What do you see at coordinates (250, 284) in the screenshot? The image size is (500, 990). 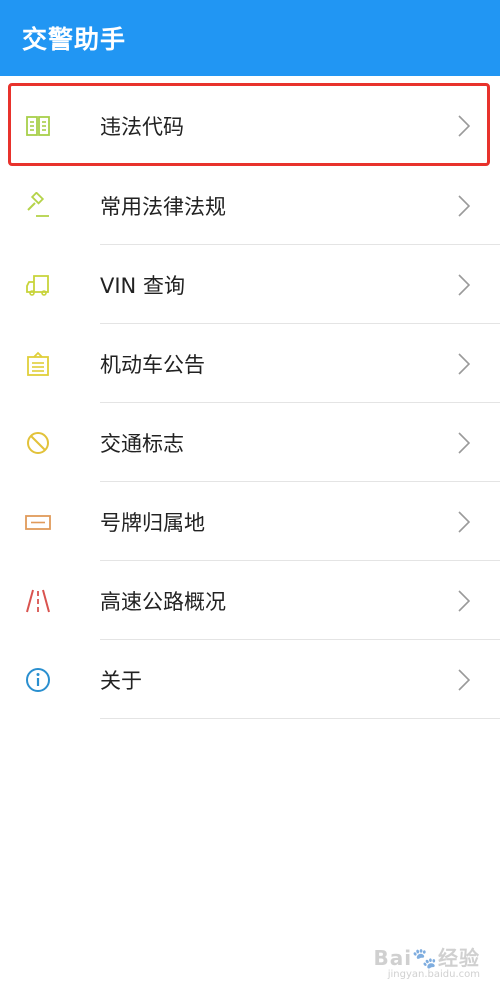 I see `menu-item-vin-query: VIN 查询` at bounding box center [250, 284].